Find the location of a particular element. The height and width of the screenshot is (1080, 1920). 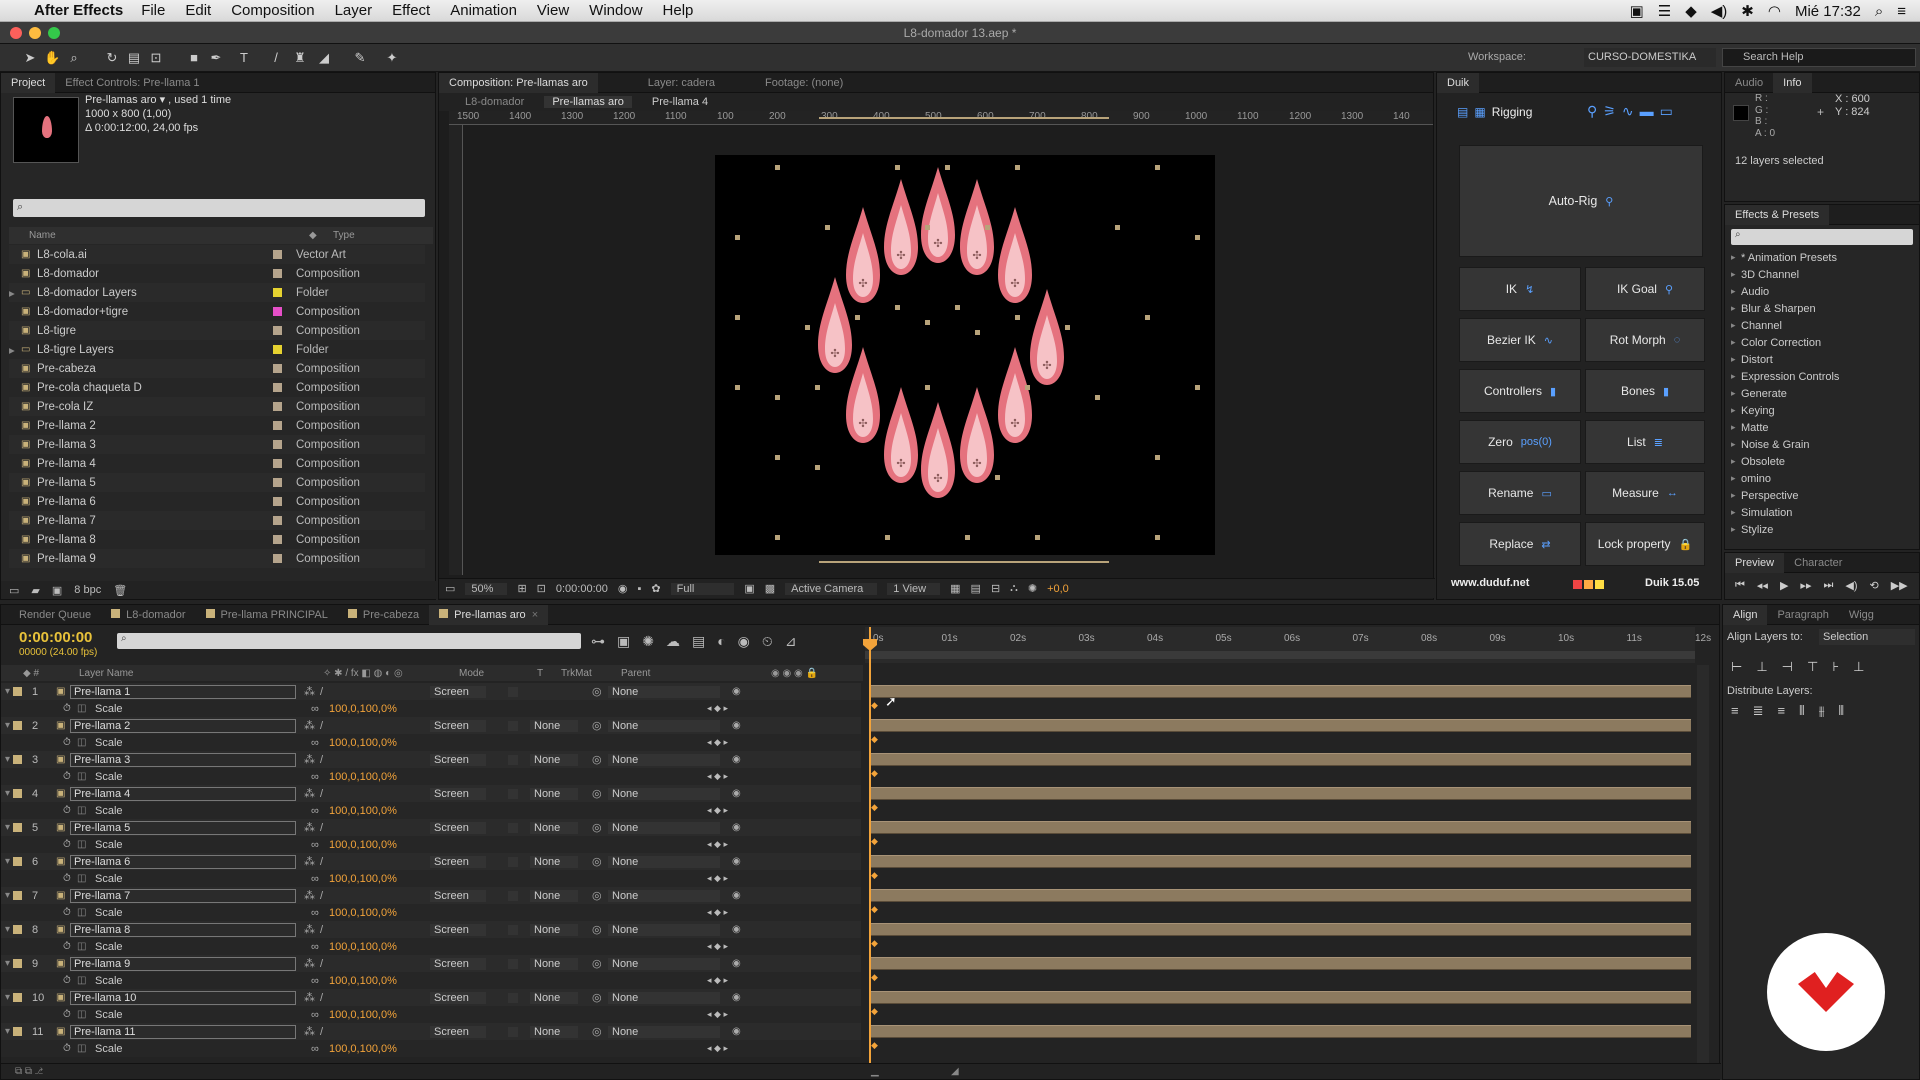

snapshot-icon: ◉ is located at coordinates (623, 588).